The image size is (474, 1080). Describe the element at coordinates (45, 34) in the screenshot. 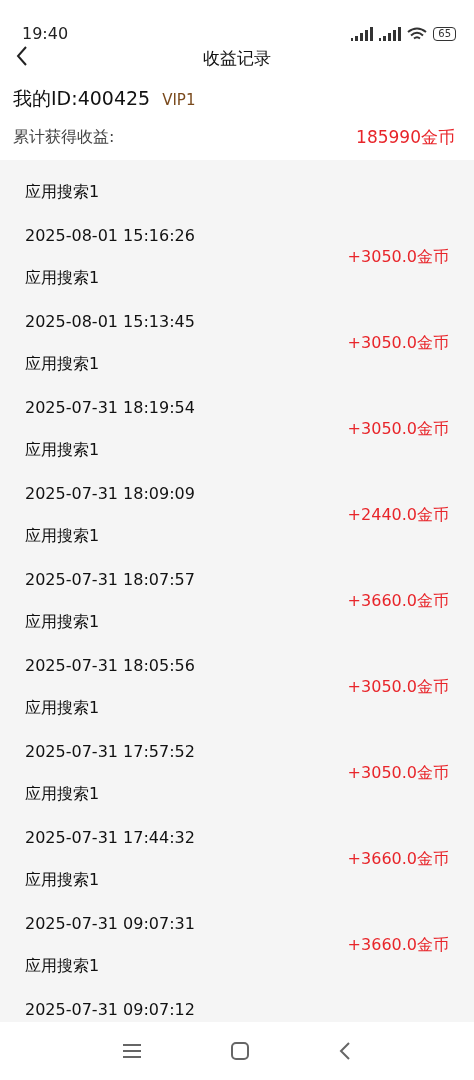

I see `status-time: 19:40` at that location.